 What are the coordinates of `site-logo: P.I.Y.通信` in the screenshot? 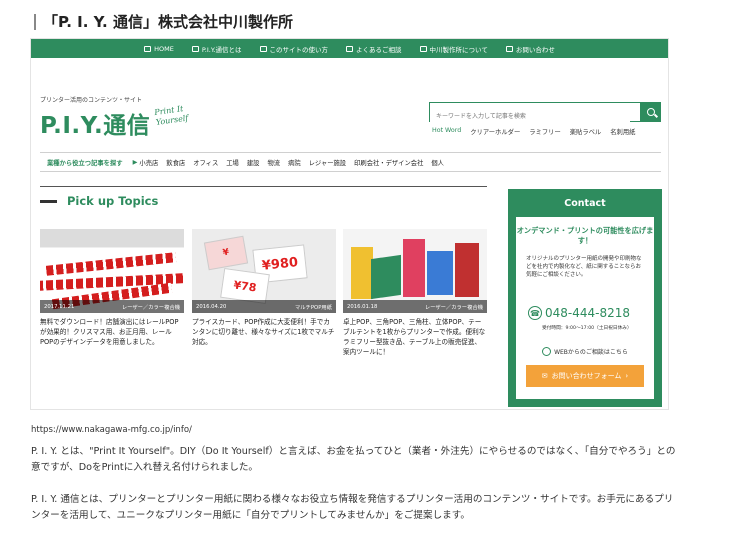 It's located at (95, 123).